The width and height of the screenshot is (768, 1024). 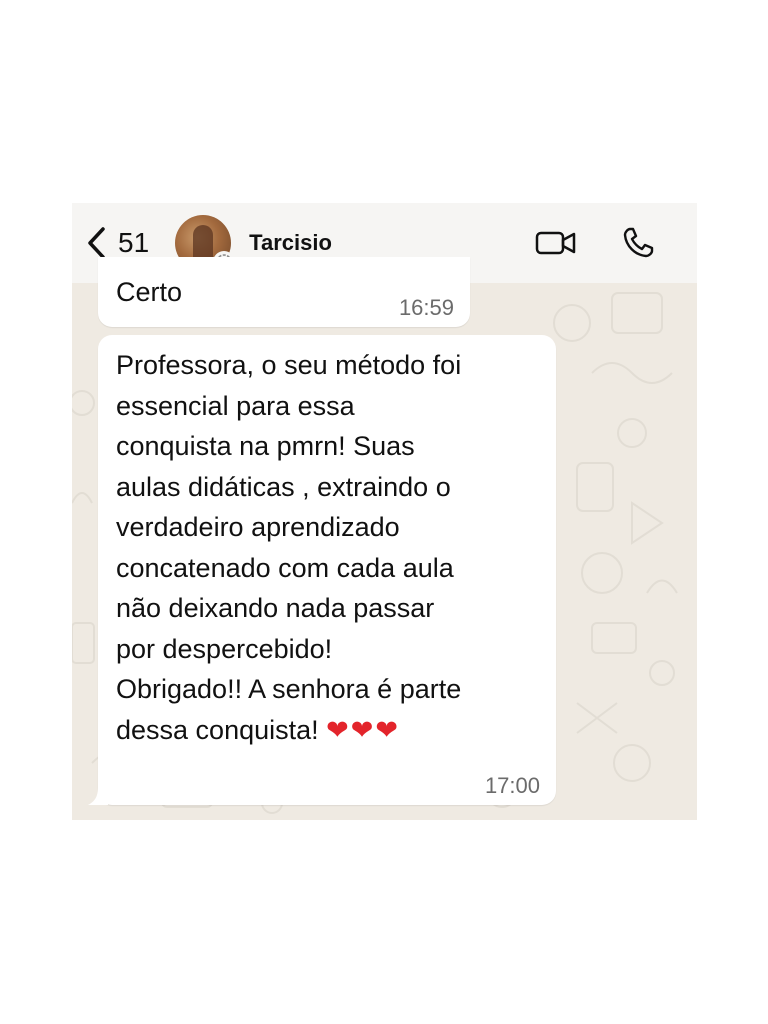 What do you see at coordinates (149, 292) in the screenshot?
I see `message-text: Certo` at bounding box center [149, 292].